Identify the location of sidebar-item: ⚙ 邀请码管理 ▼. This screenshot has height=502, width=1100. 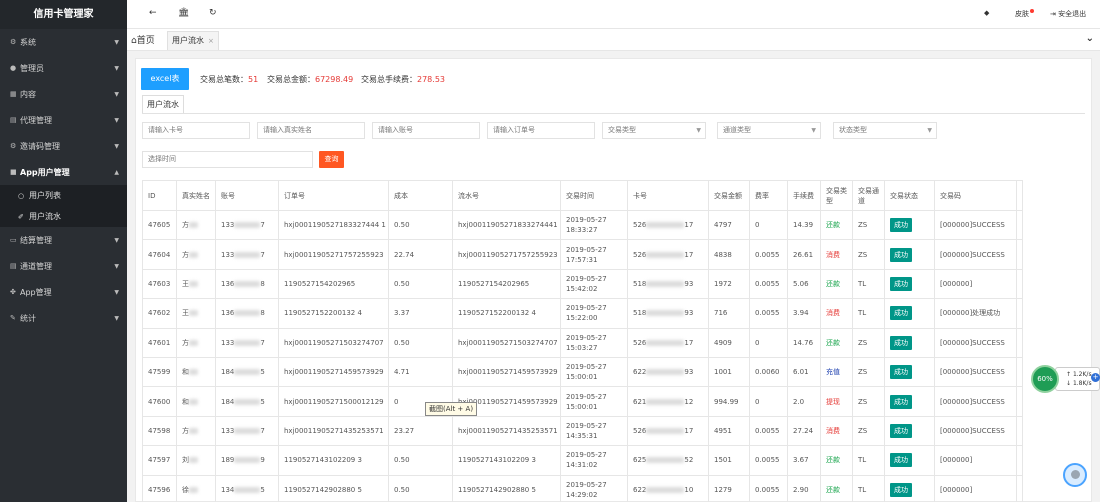
(63, 146).